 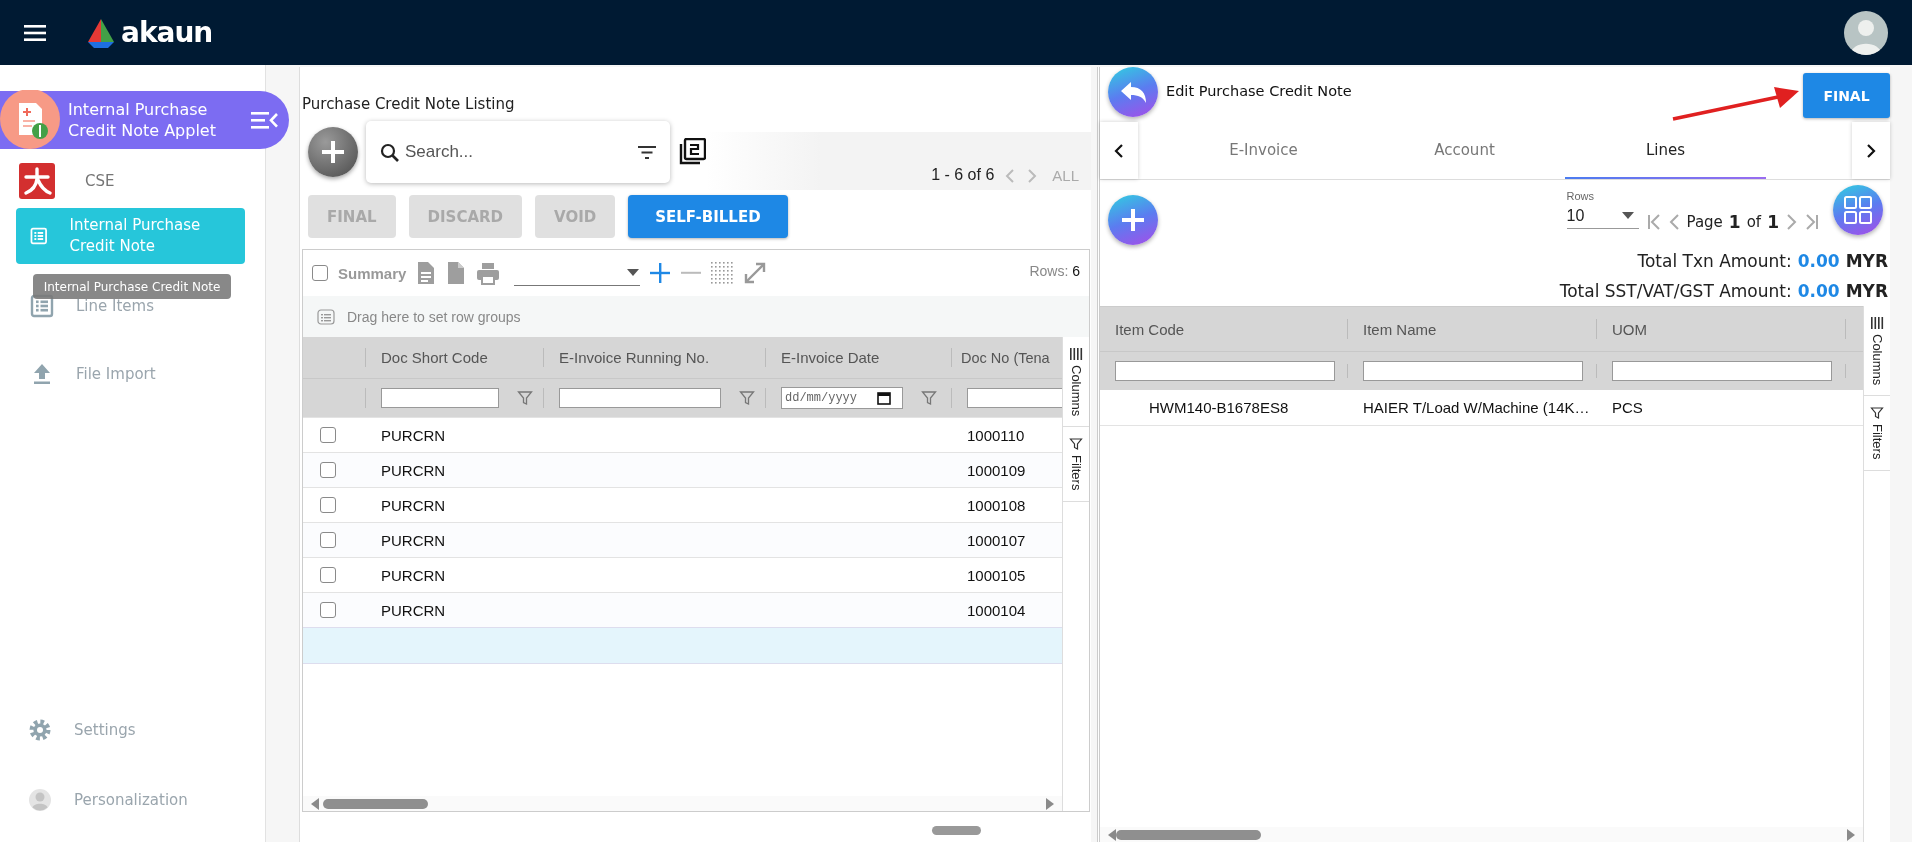 I want to click on table-cell: 1000109, so click(x=996, y=470).